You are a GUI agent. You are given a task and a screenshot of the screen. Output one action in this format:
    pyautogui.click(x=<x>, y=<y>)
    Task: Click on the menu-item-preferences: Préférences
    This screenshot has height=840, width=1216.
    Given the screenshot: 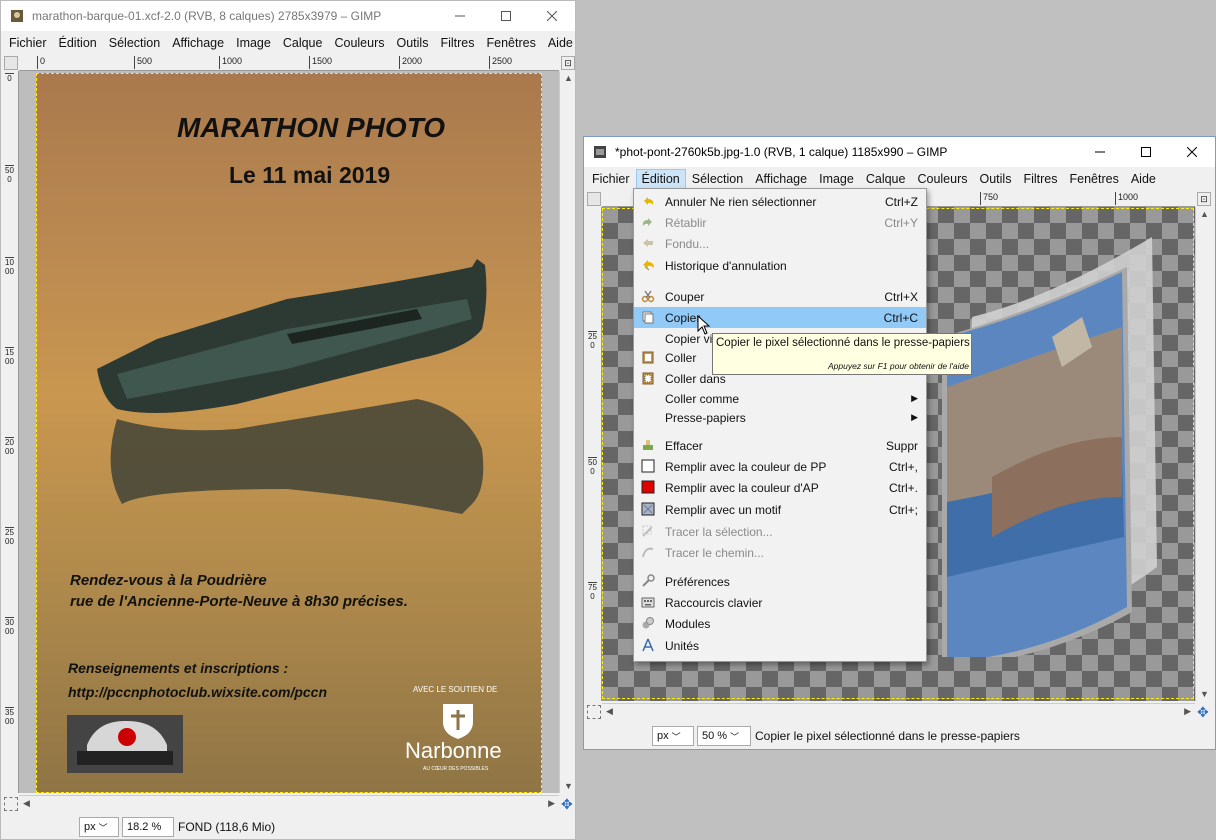 What is the action you would take?
    pyautogui.click(x=780, y=581)
    